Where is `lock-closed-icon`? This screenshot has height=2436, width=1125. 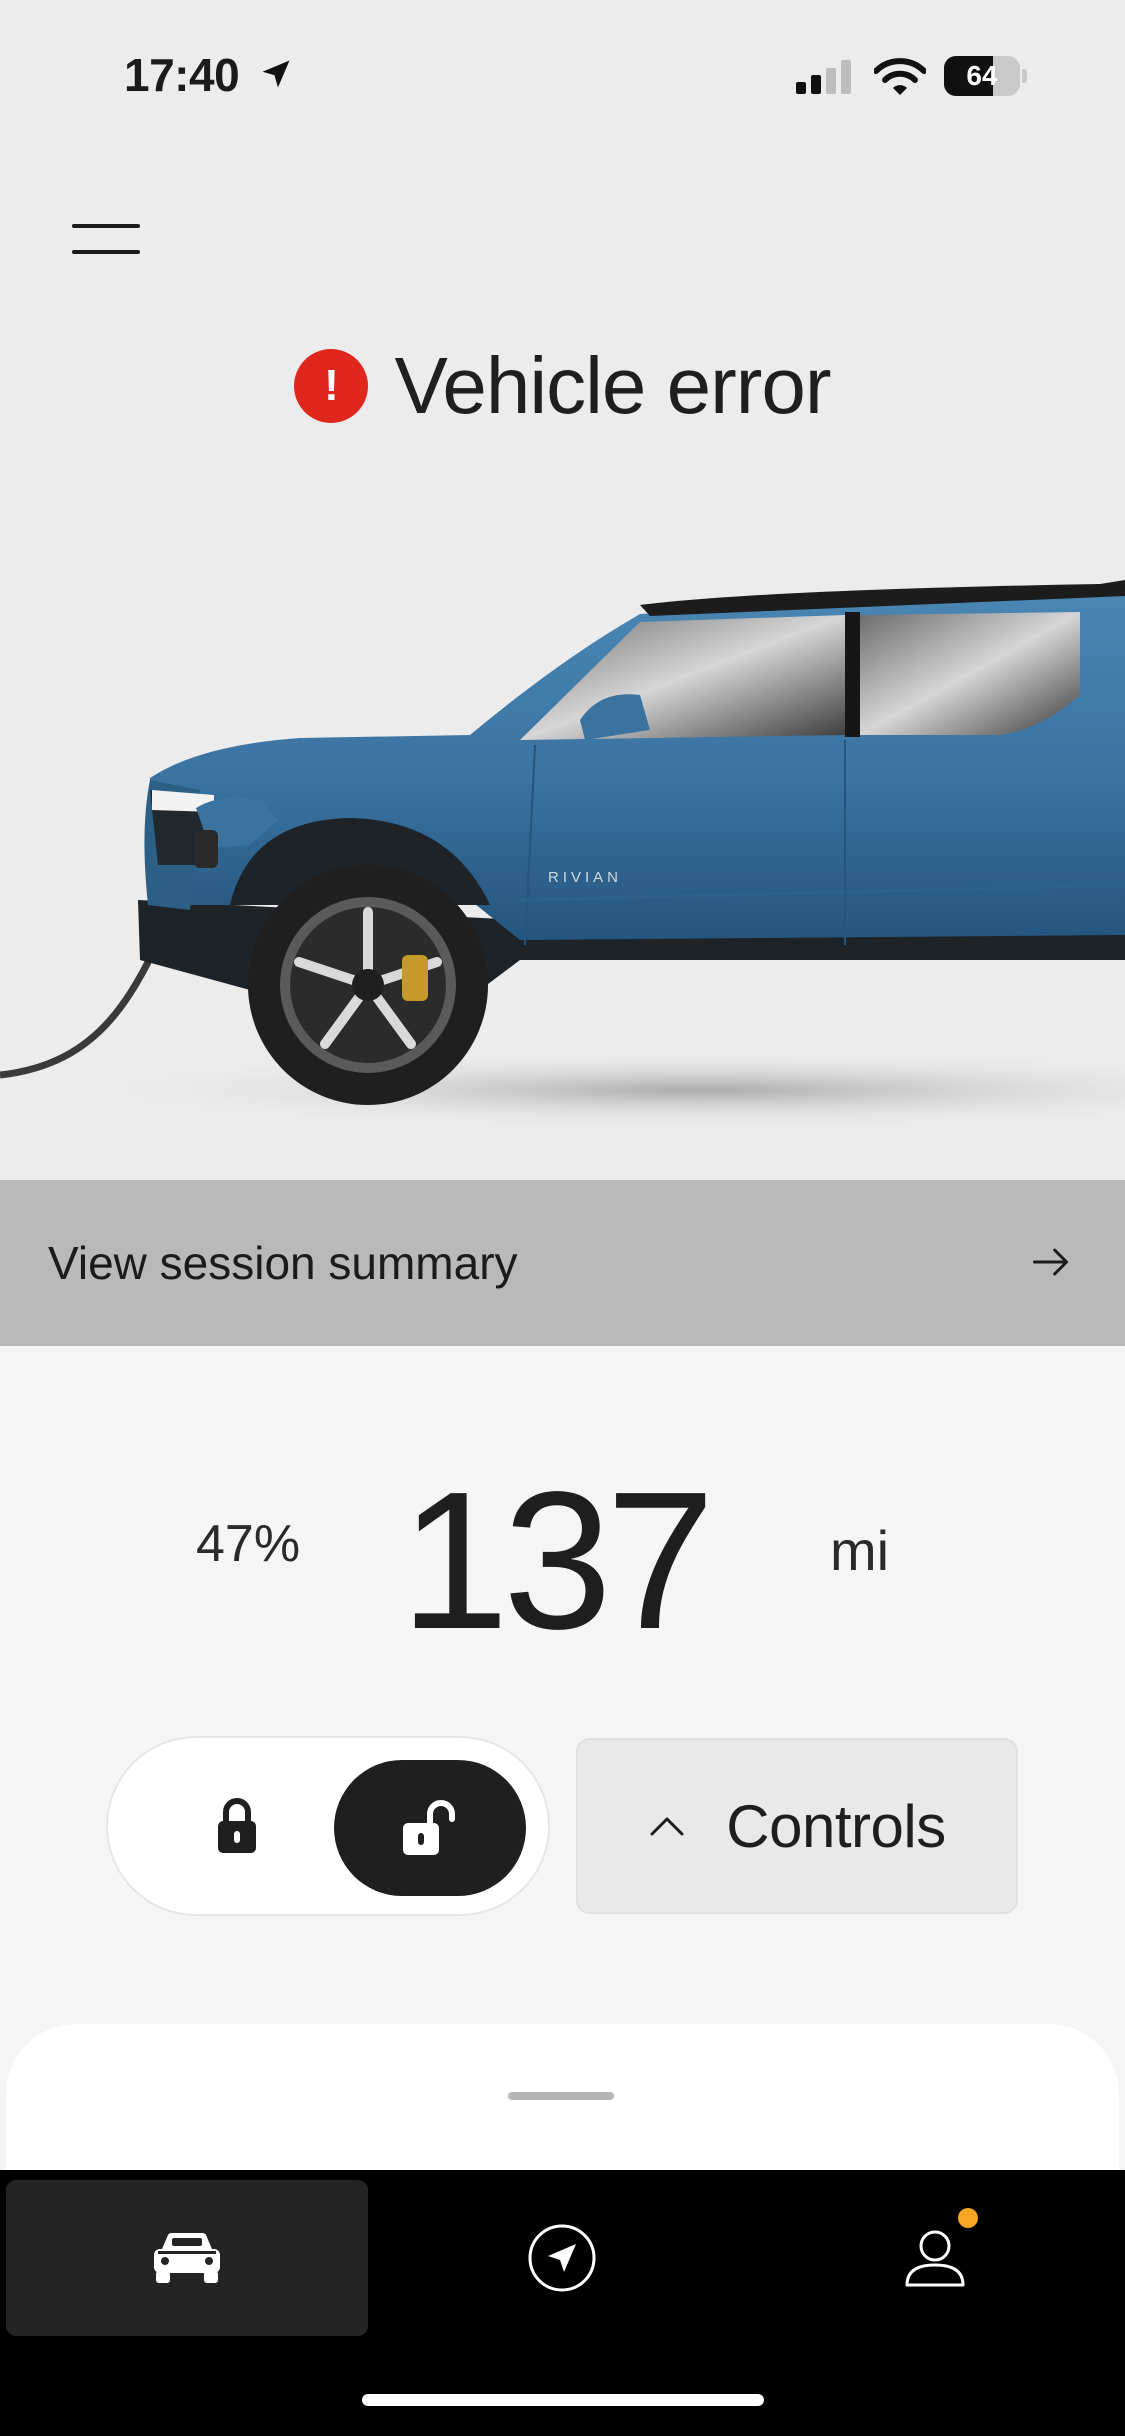
lock-closed-icon is located at coordinates (237, 1825).